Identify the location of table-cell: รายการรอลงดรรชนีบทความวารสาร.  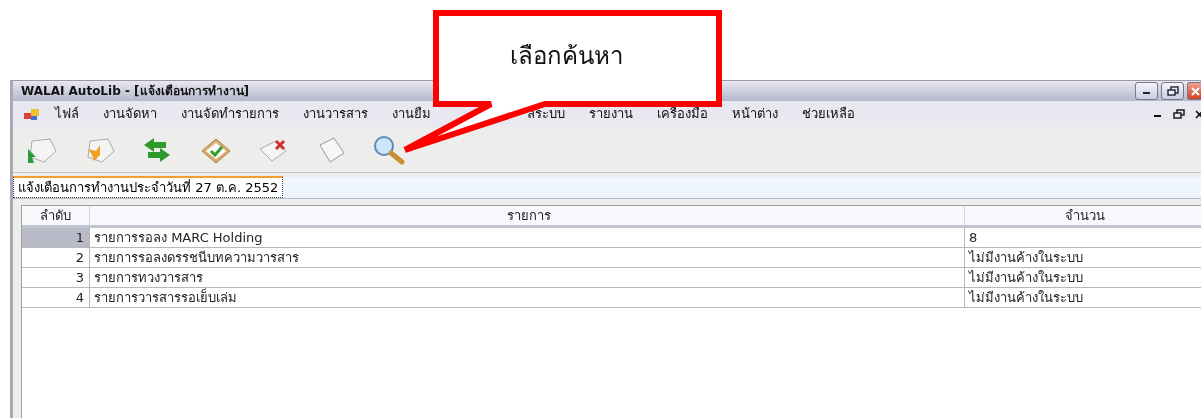
(527, 257).